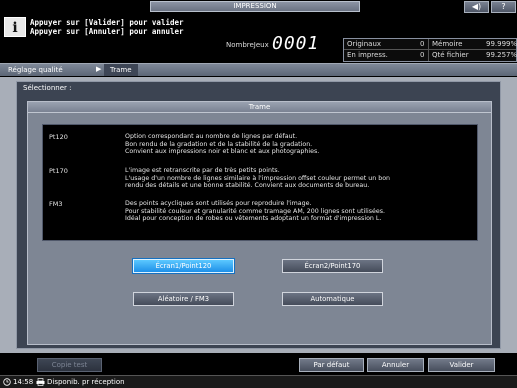 The height and width of the screenshot is (388, 517). What do you see at coordinates (107, 31) in the screenshot?
I see `instruction-line-2: Appuyer sur [Annuler] pour annuler` at bounding box center [107, 31].